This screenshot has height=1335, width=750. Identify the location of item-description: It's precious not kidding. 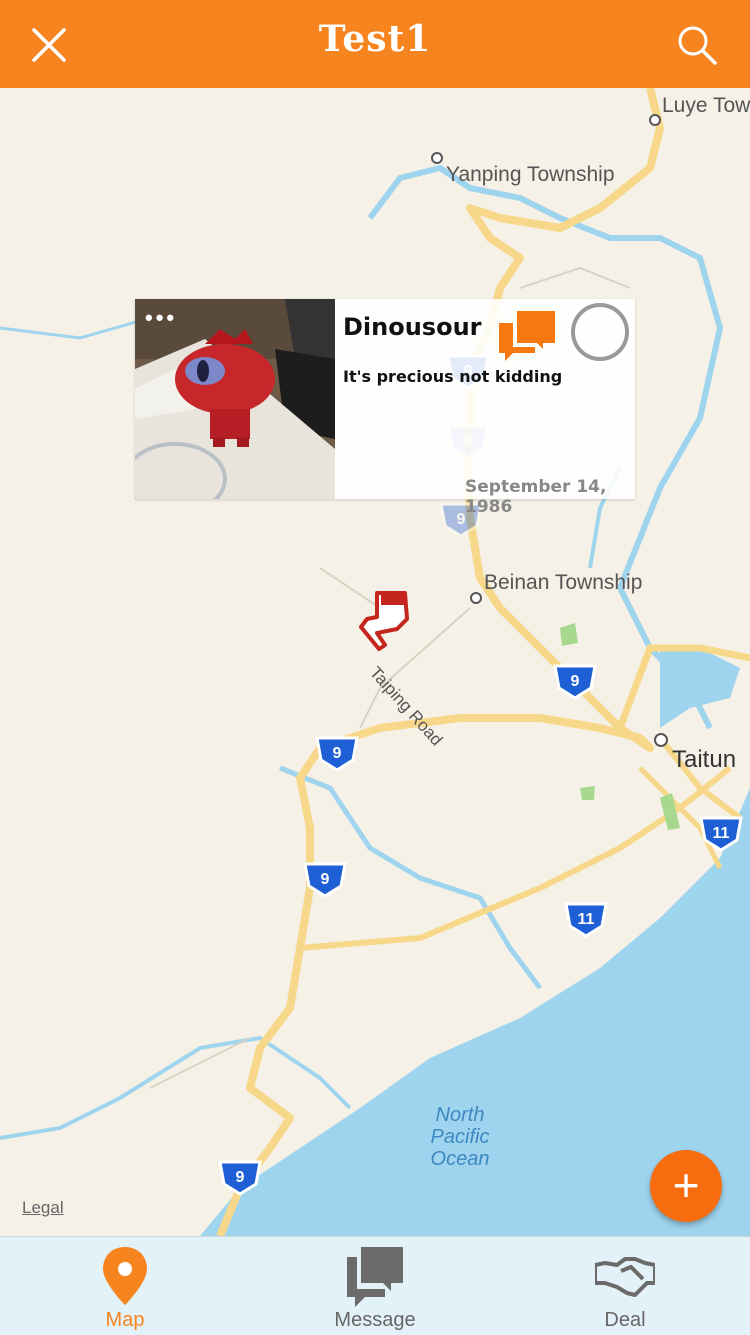
(453, 376).